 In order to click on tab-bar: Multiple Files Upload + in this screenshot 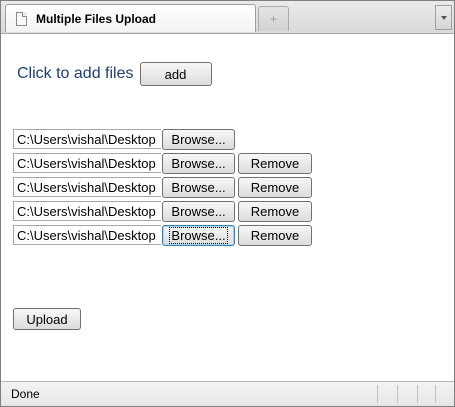, I will do `click(227, 17)`.